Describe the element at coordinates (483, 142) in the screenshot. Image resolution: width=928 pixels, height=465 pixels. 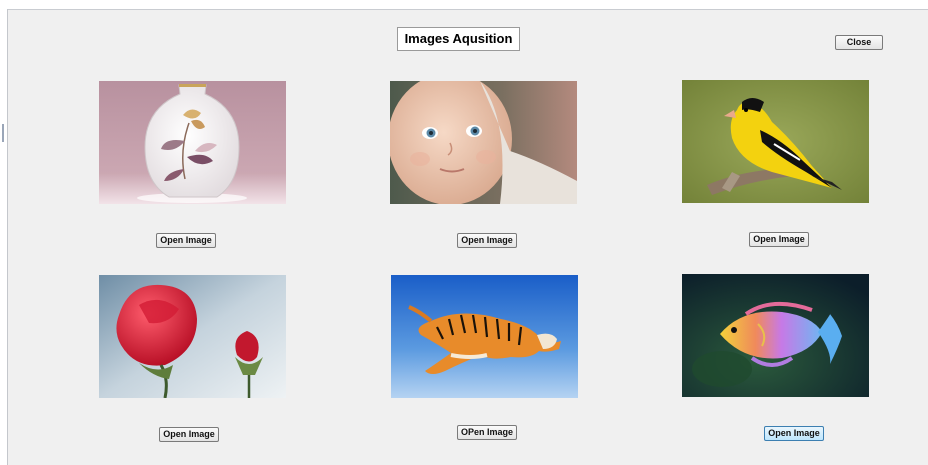
I see `image-baby` at that location.